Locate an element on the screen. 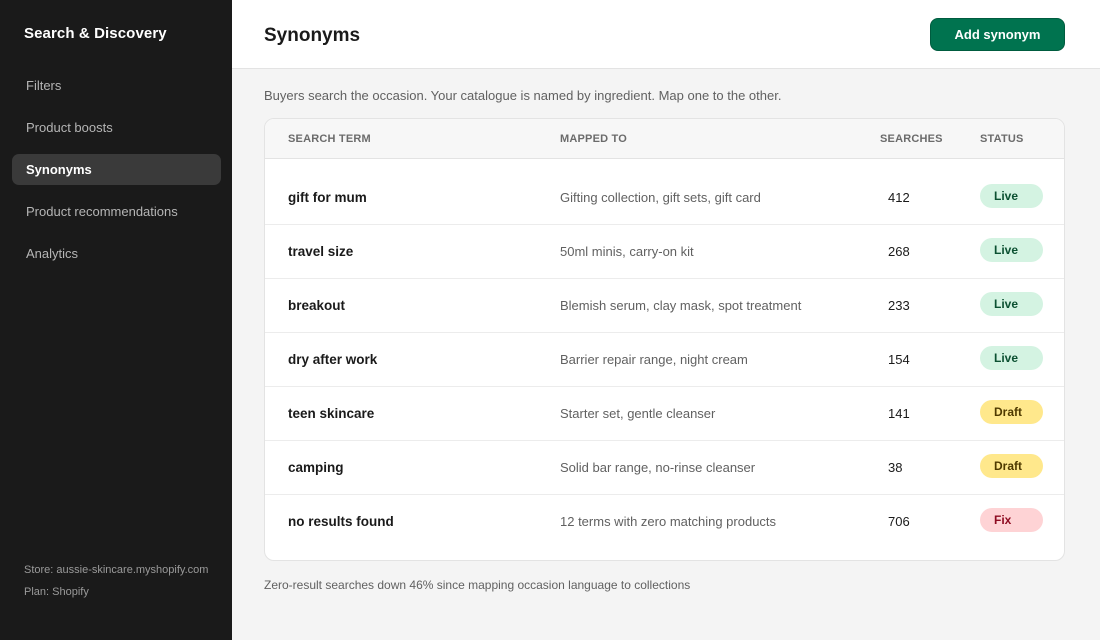  app-title: Search & Discovery is located at coordinates (95, 33).